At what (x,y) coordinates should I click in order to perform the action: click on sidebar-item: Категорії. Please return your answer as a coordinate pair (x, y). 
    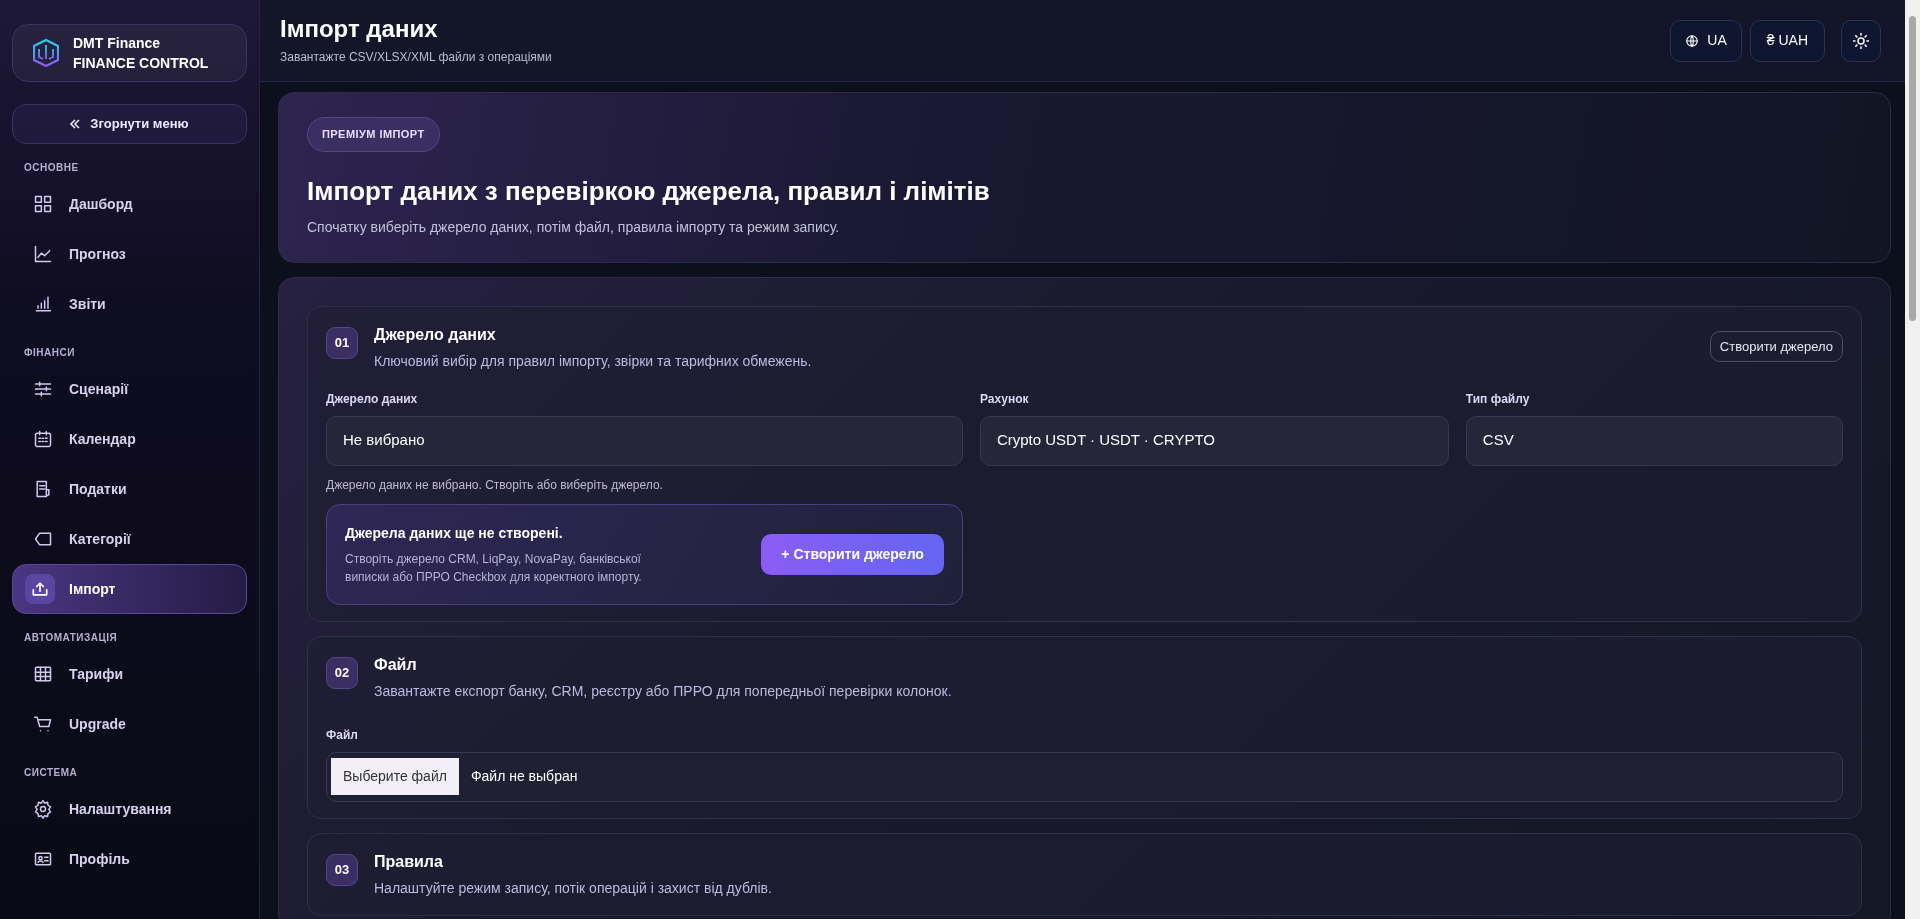
    Looking at the image, I should click on (129, 539).